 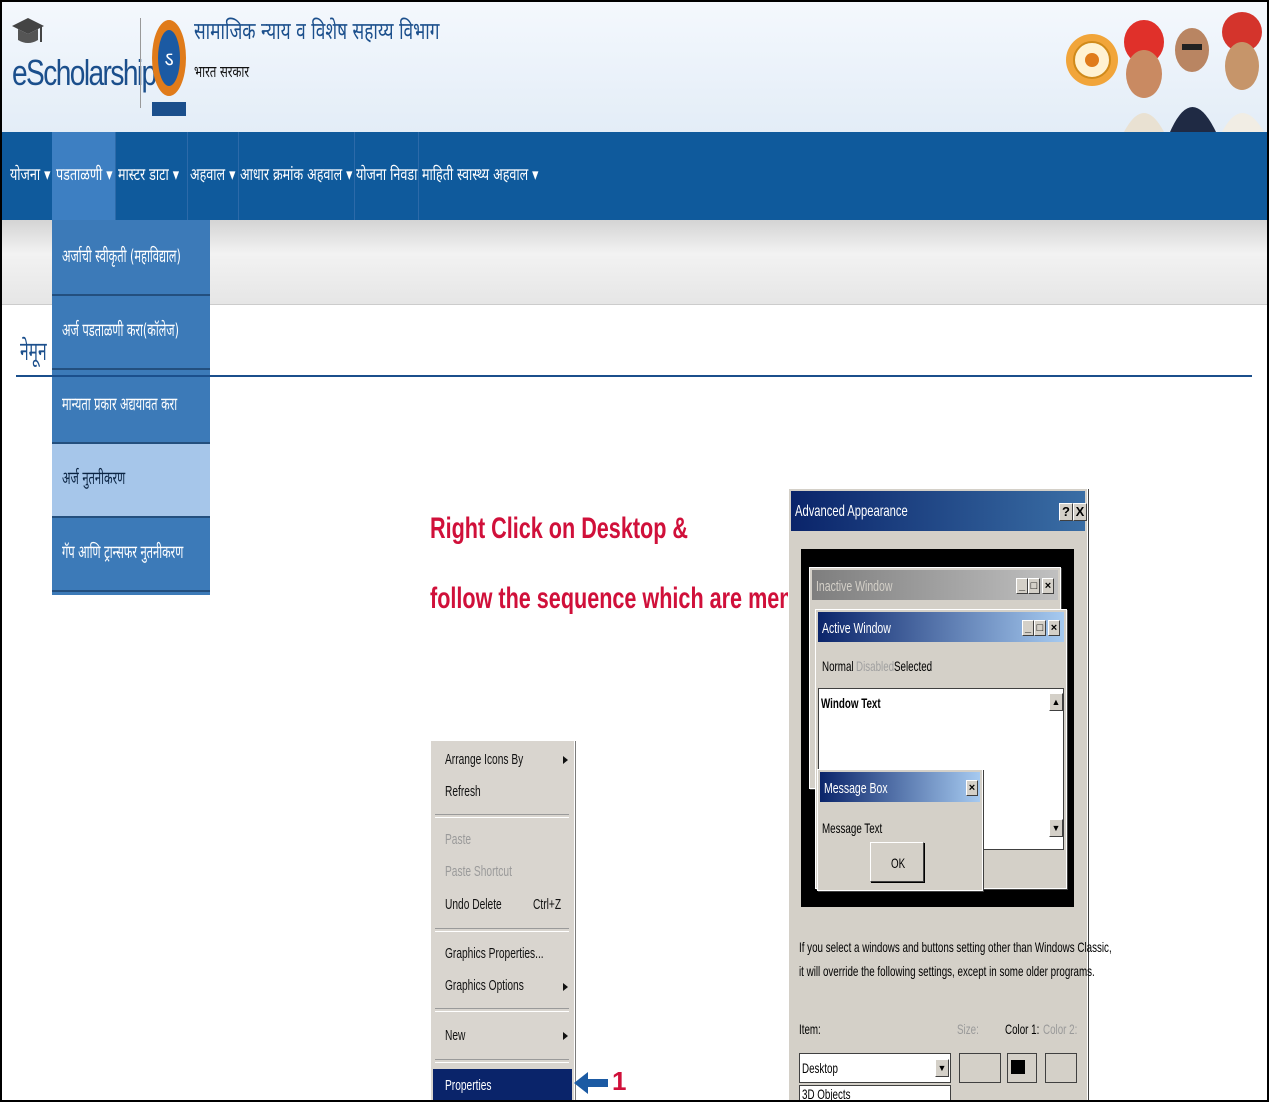 What do you see at coordinates (942, 1068) in the screenshot?
I see `dropdown-arrow-icon: ▼` at bounding box center [942, 1068].